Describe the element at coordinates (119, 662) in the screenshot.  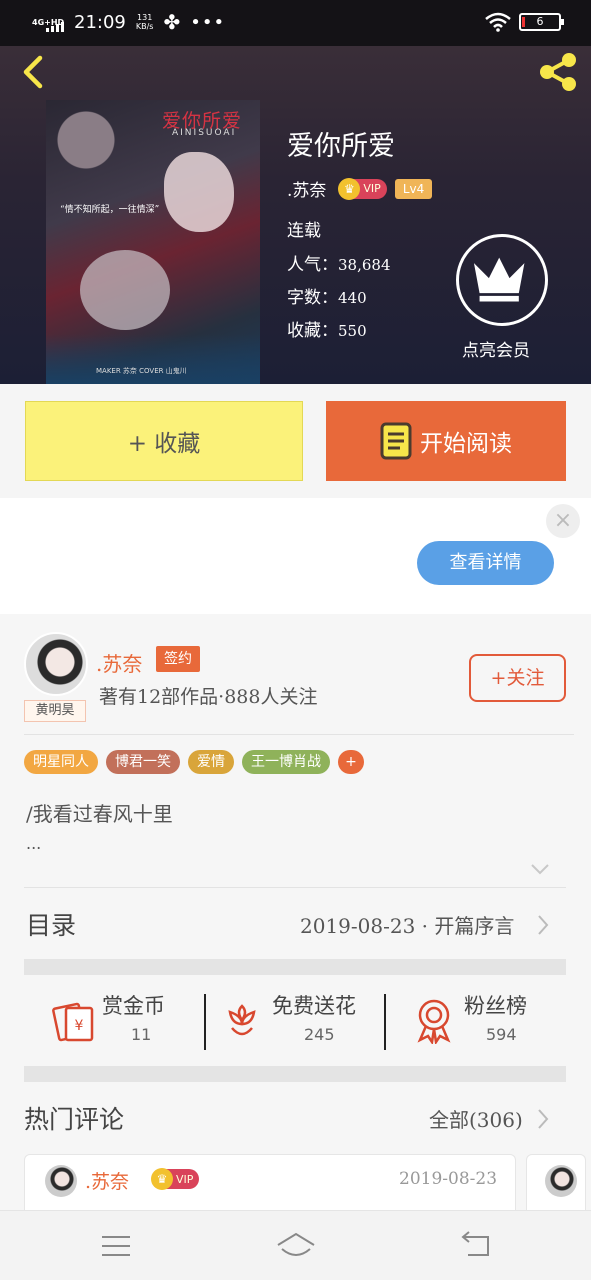
I see `author-card-name: .苏奈` at that location.